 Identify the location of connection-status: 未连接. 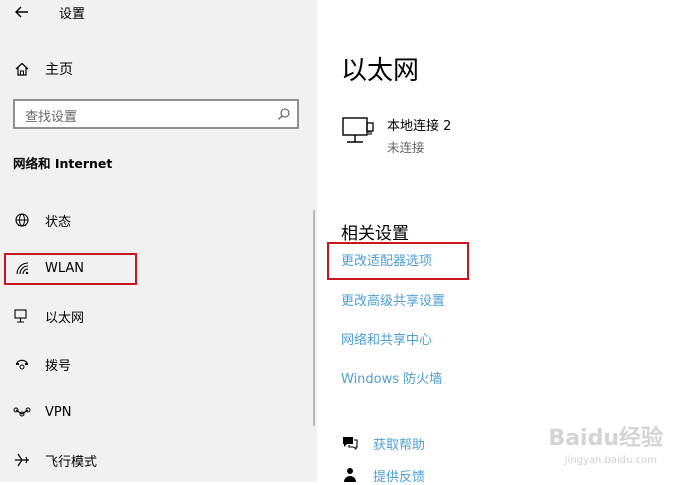
(406, 147).